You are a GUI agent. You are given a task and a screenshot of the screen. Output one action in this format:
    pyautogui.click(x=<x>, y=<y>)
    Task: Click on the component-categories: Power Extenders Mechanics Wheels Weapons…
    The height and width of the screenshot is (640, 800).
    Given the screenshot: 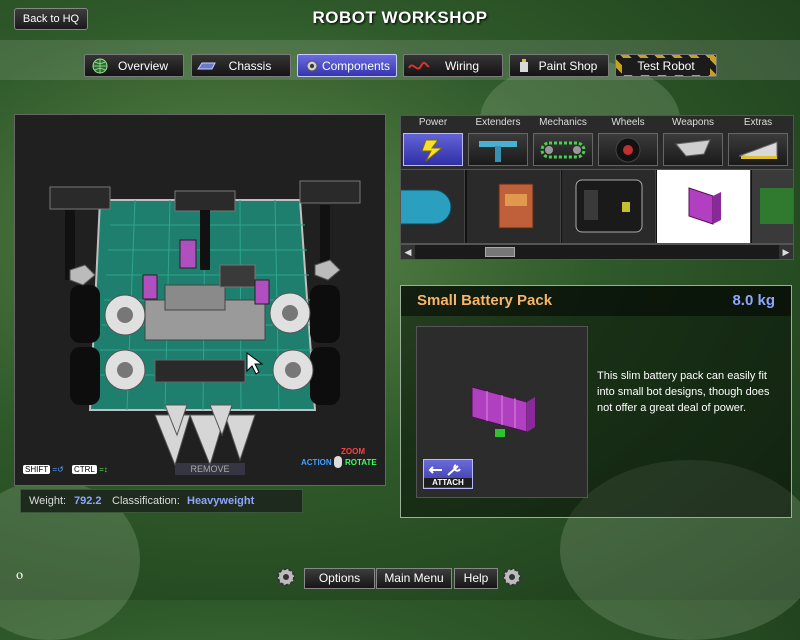 What is the action you would take?
    pyautogui.click(x=597, y=142)
    